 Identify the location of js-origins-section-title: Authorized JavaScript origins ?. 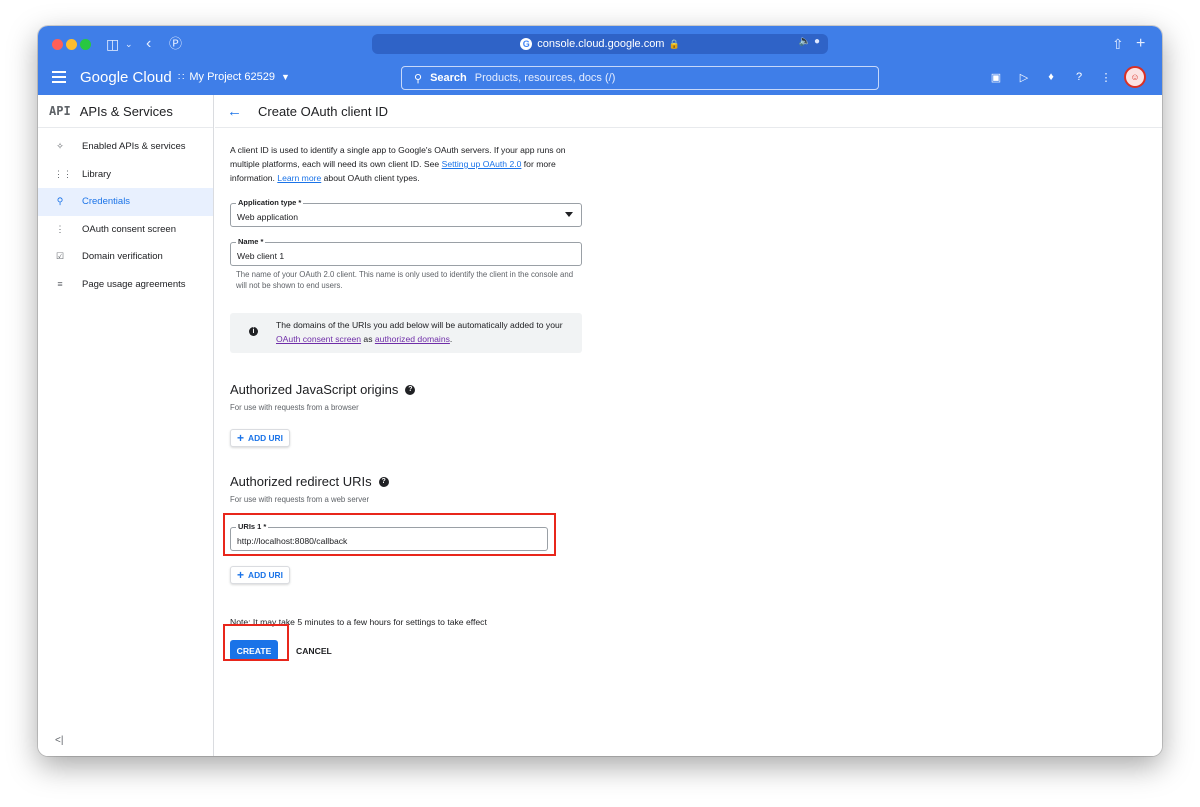
(406, 389).